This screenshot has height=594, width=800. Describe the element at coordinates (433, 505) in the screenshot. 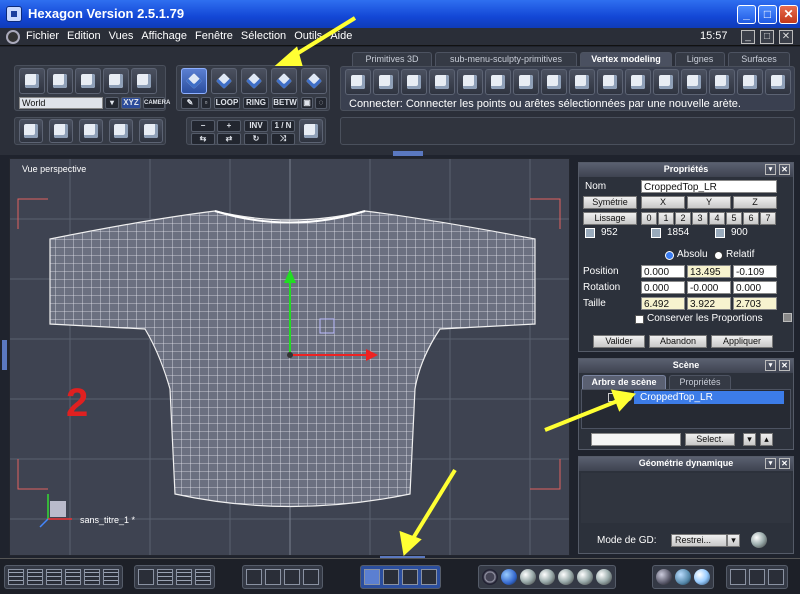

I see `arrow-to-bottom-handle` at that location.